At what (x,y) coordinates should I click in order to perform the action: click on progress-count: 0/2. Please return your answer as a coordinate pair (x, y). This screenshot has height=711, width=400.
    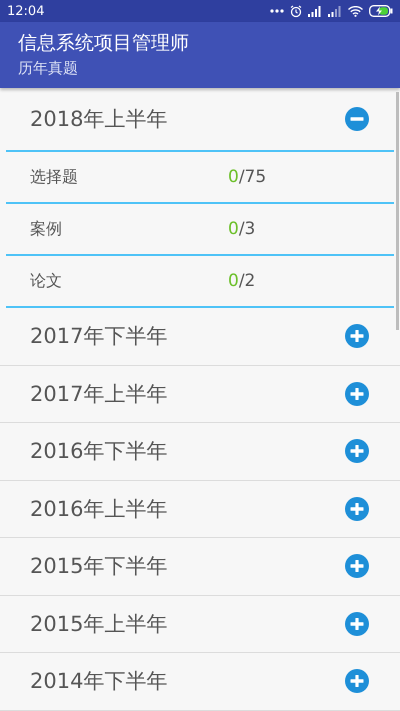
    Looking at the image, I should click on (242, 281).